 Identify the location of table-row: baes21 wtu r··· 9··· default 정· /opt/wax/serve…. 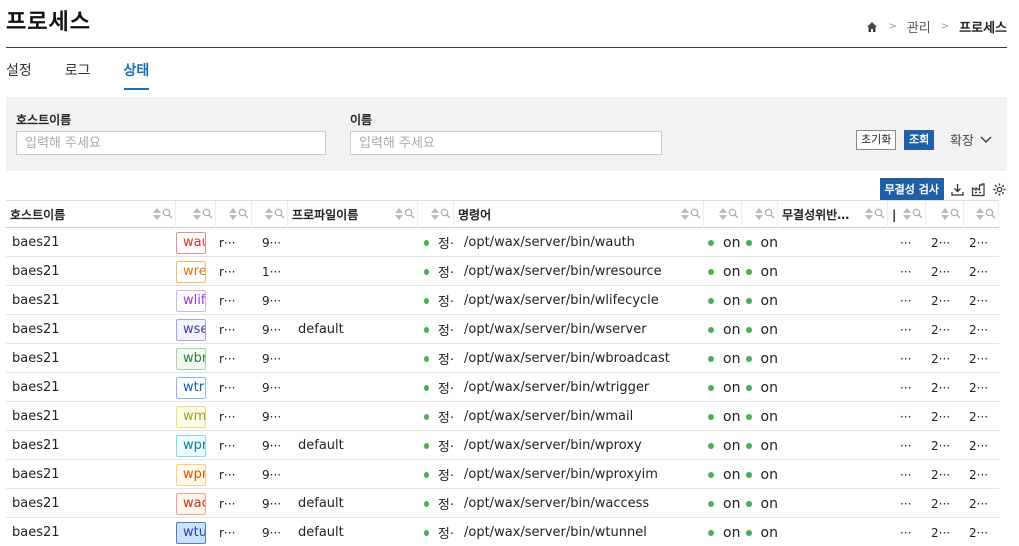
(502, 532).